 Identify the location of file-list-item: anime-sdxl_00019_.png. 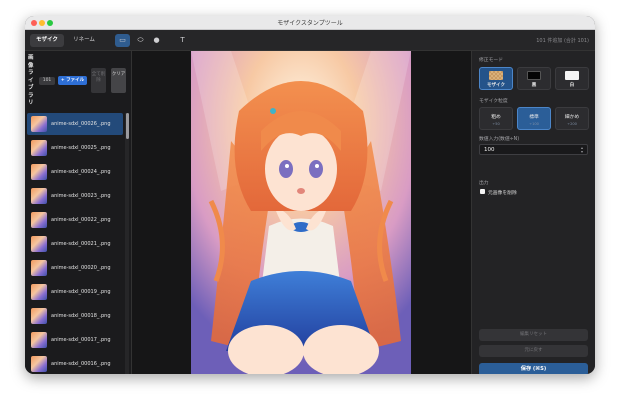
(75, 292).